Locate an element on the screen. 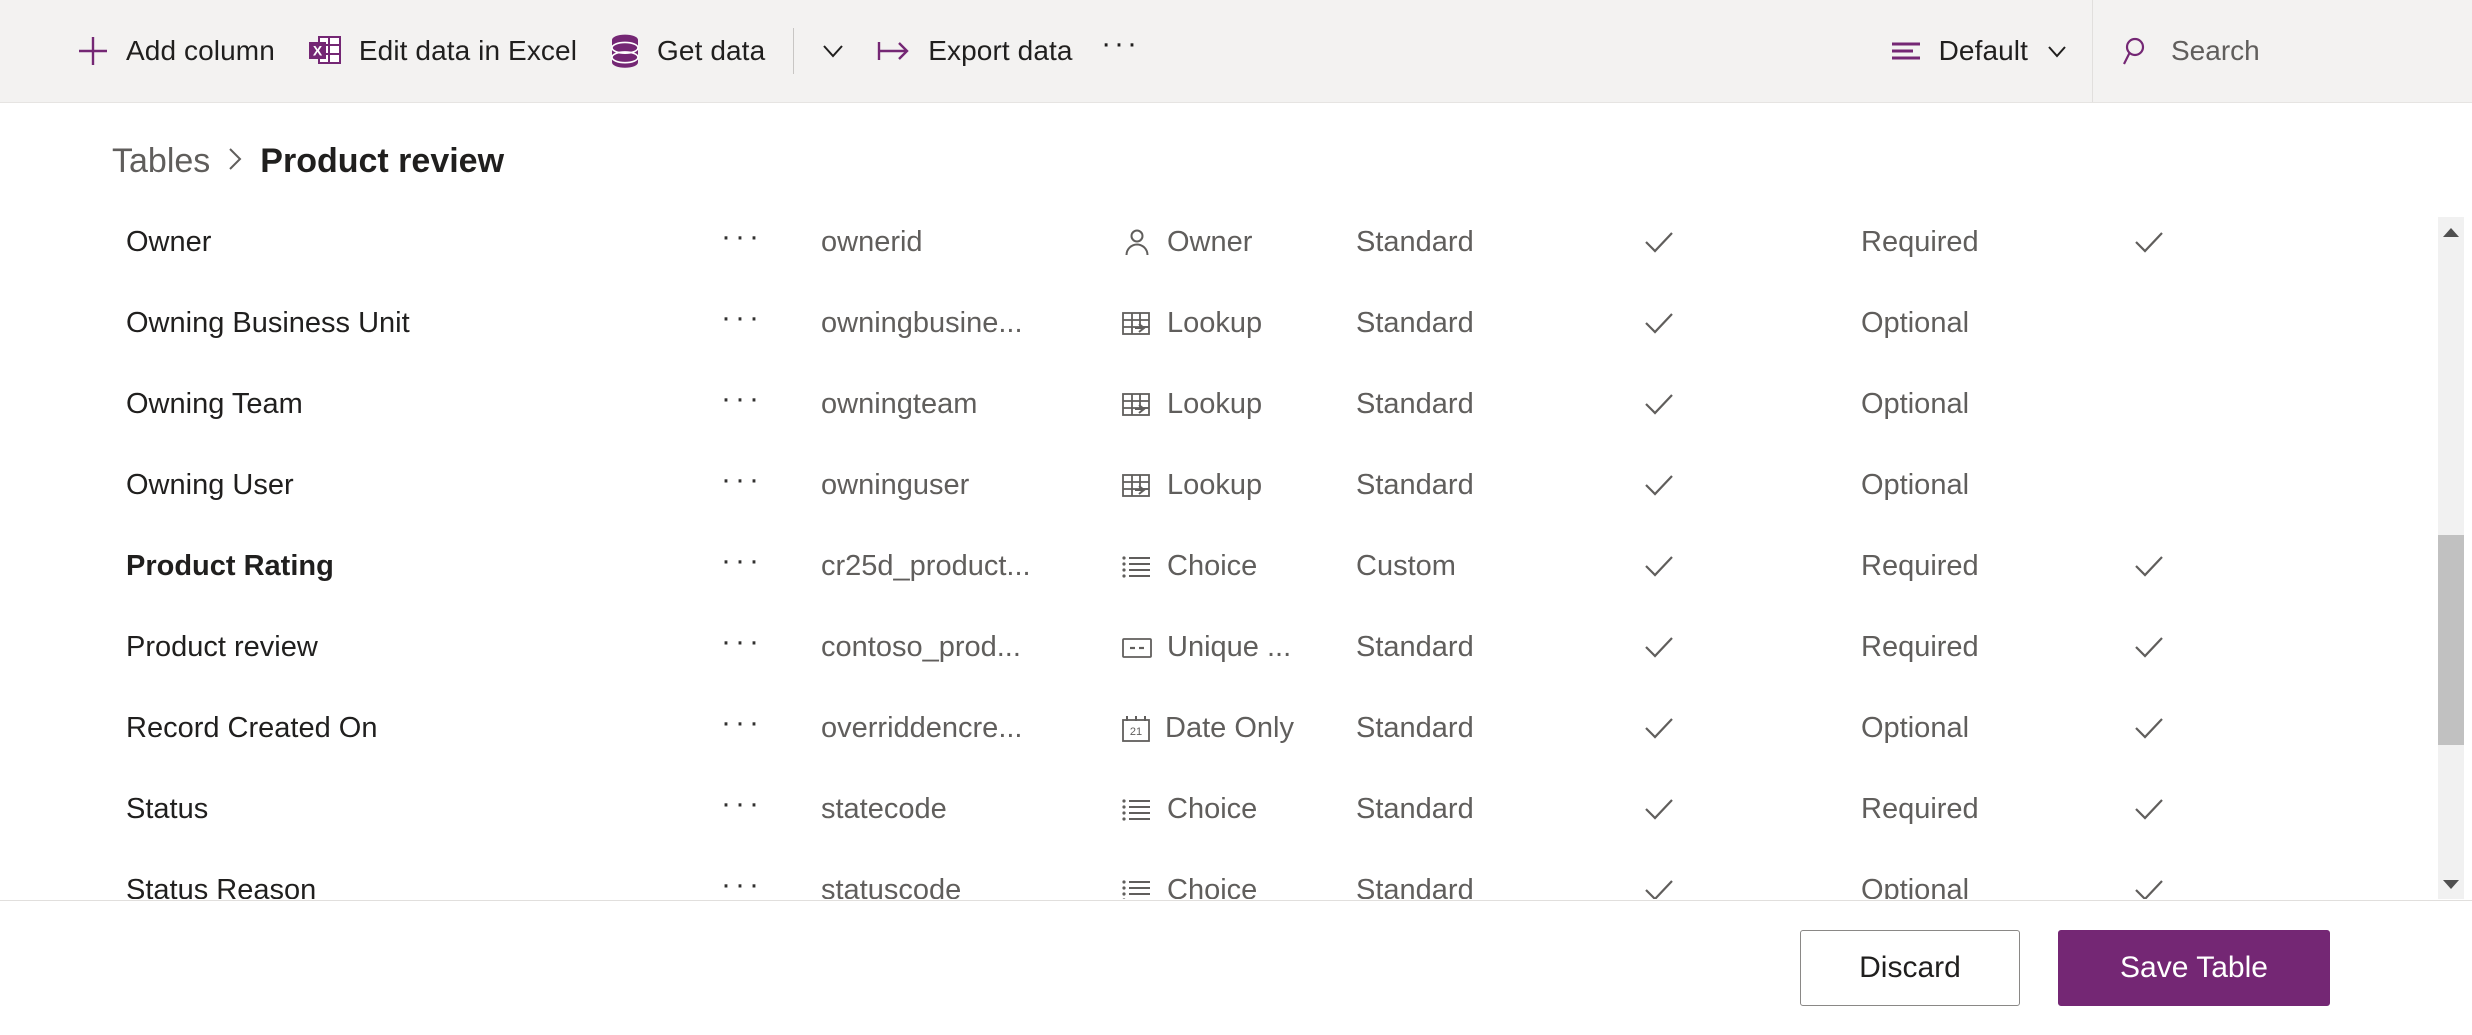  get-data-button: Get data is located at coordinates (687, 51).